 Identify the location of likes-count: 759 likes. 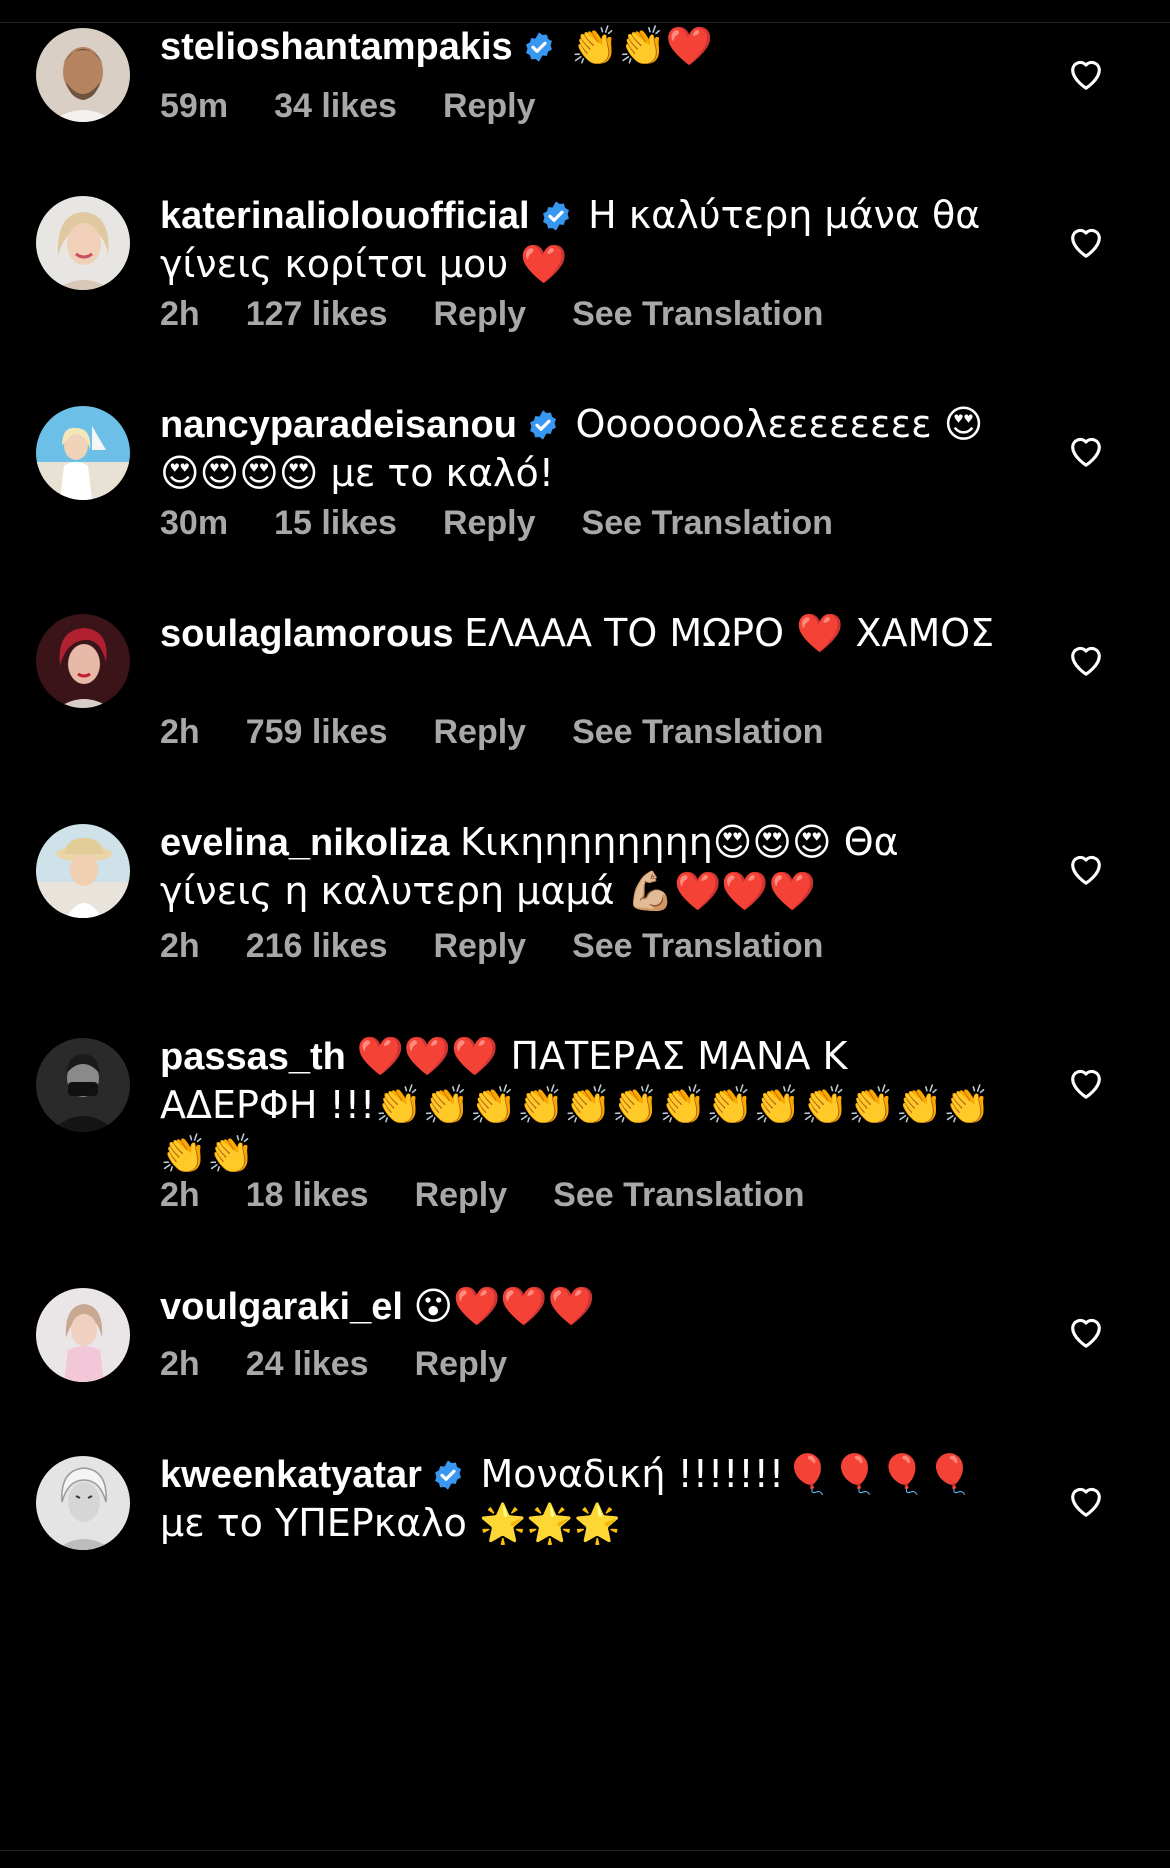
(317, 732).